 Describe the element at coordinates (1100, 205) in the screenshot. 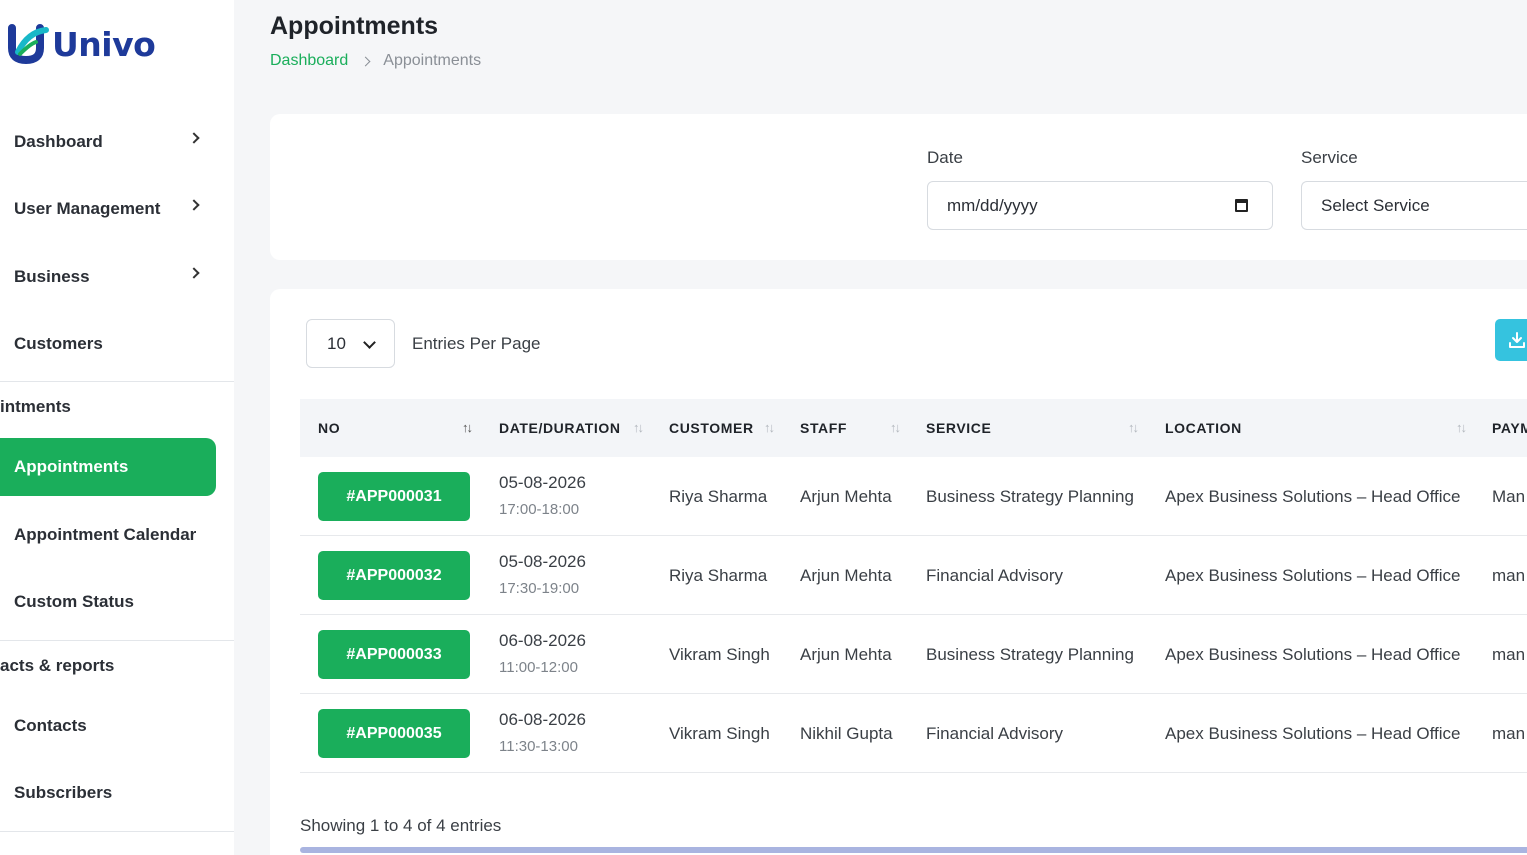

I see `date-filter-input: mm/dd/yyyy` at that location.